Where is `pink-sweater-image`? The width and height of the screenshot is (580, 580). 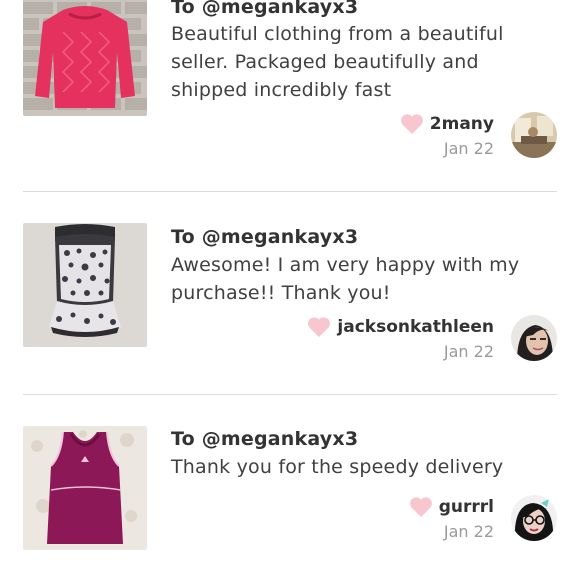 pink-sweater-image is located at coordinates (85, 58).